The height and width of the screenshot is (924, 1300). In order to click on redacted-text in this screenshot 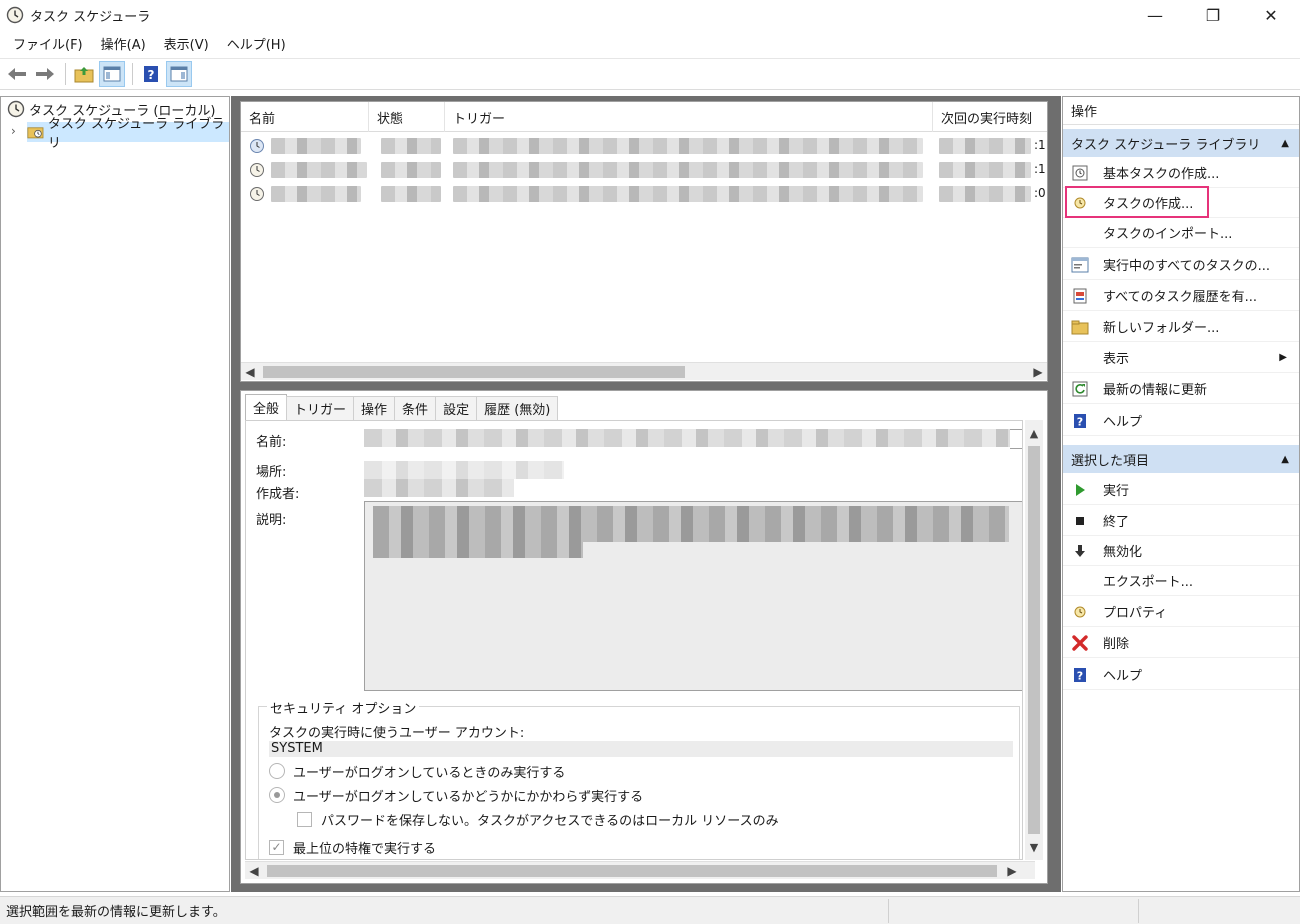, I will do `click(478, 550)`.